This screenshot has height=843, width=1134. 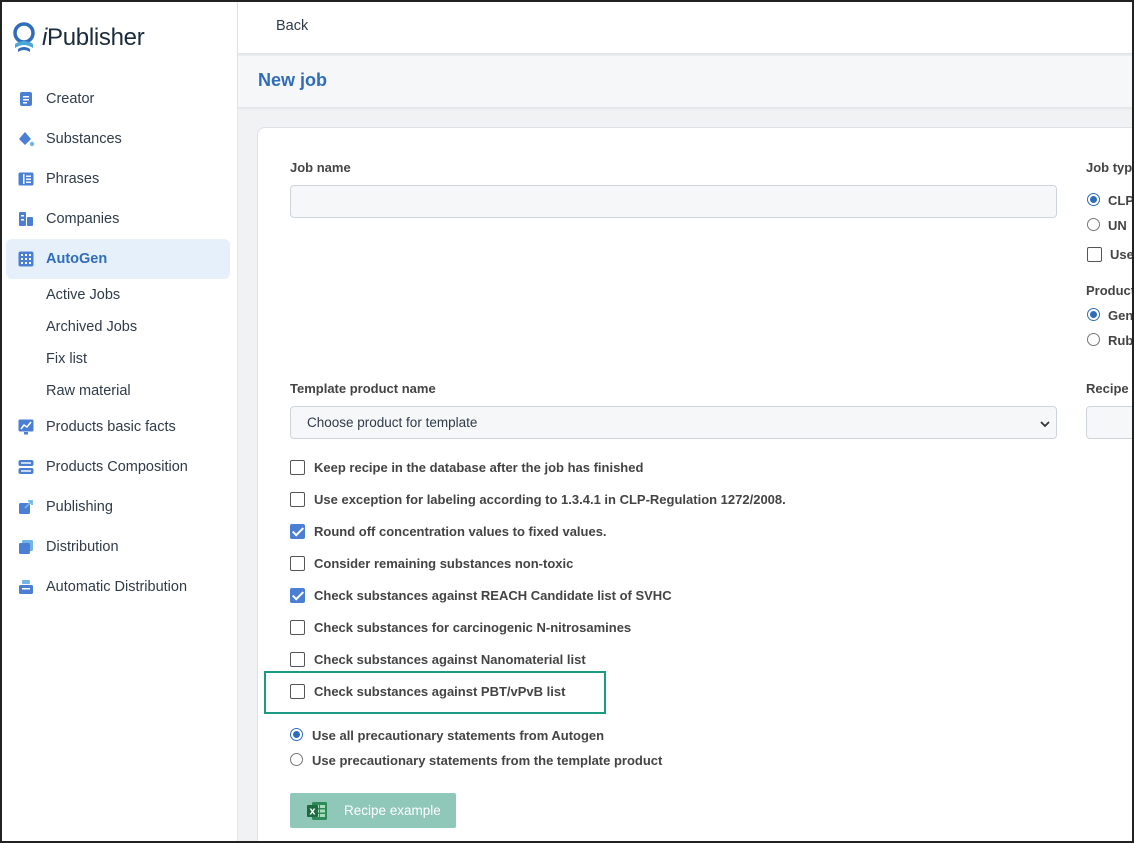 I want to click on page-title: New job, so click(x=293, y=80).